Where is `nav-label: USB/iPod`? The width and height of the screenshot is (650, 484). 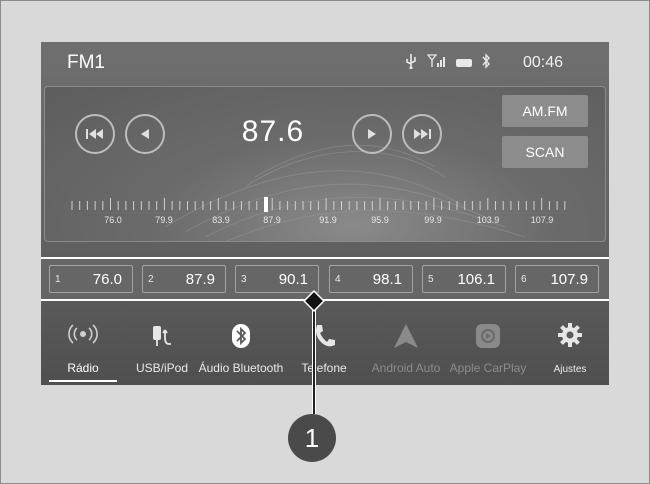
nav-label: USB/iPod is located at coordinates (162, 368).